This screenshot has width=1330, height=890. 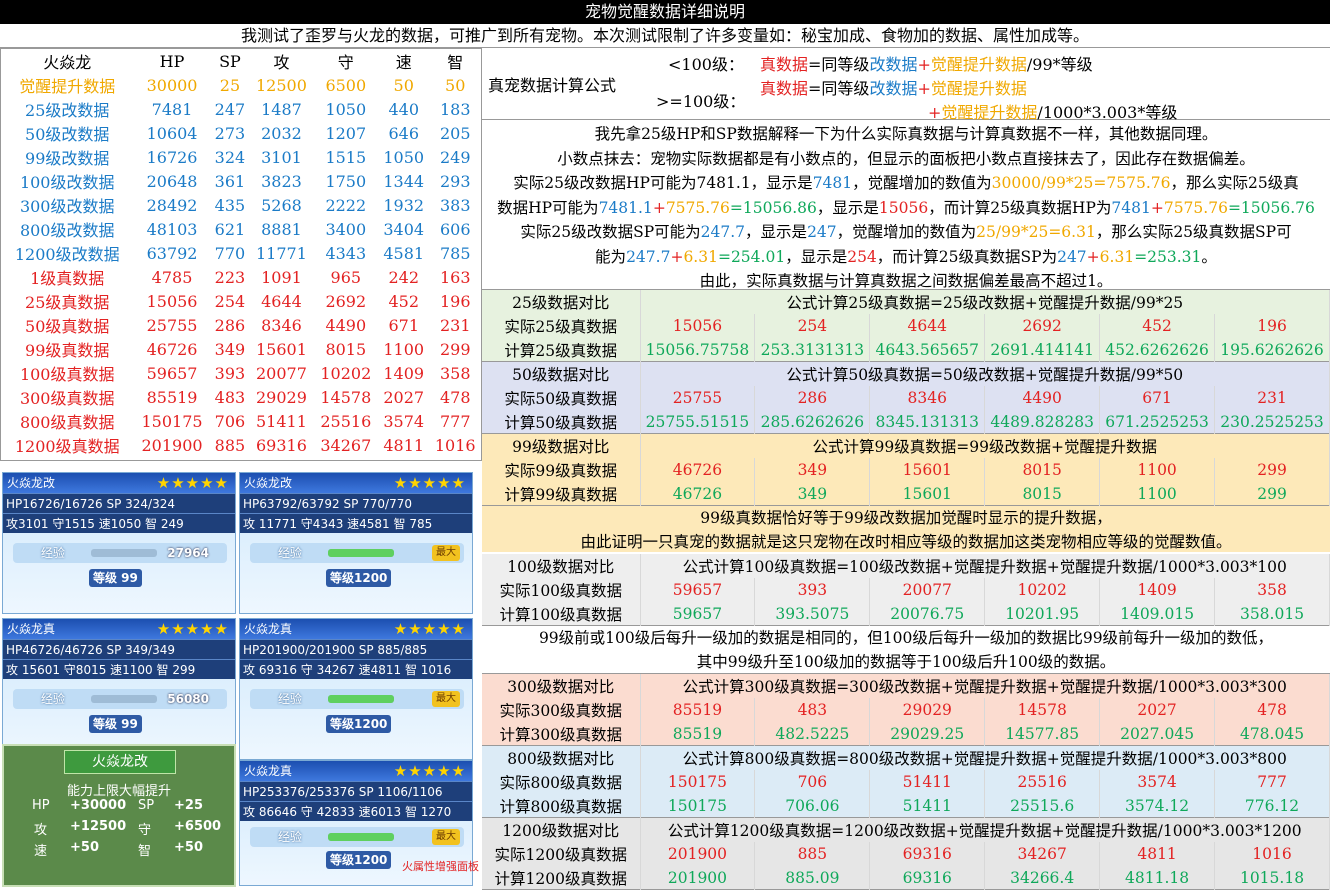 What do you see at coordinates (455, 62) in the screenshot?
I see `header-cell: 智` at bounding box center [455, 62].